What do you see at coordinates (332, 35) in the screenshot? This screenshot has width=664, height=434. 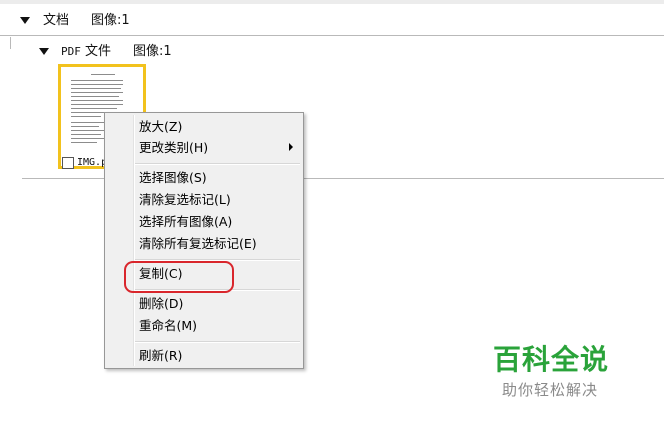 I see `group-divider` at bounding box center [332, 35].